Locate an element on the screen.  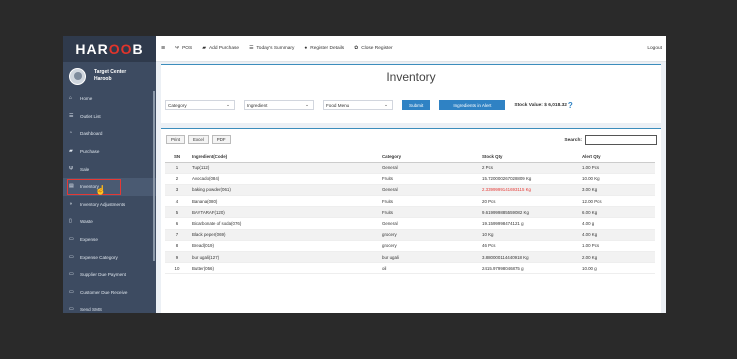
submit-button: Submit is located at coordinates (416, 105).